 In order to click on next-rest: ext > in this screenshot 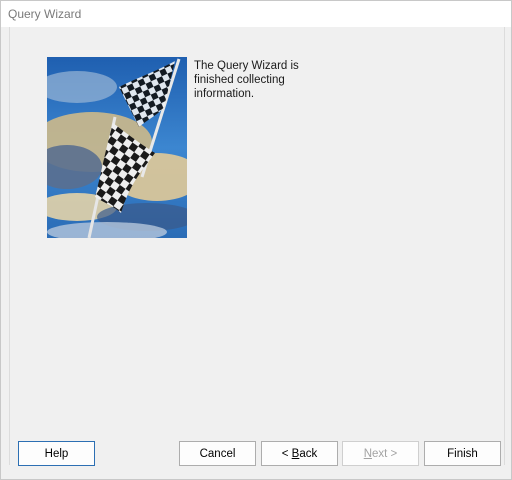, I will do `click(385, 453)`.